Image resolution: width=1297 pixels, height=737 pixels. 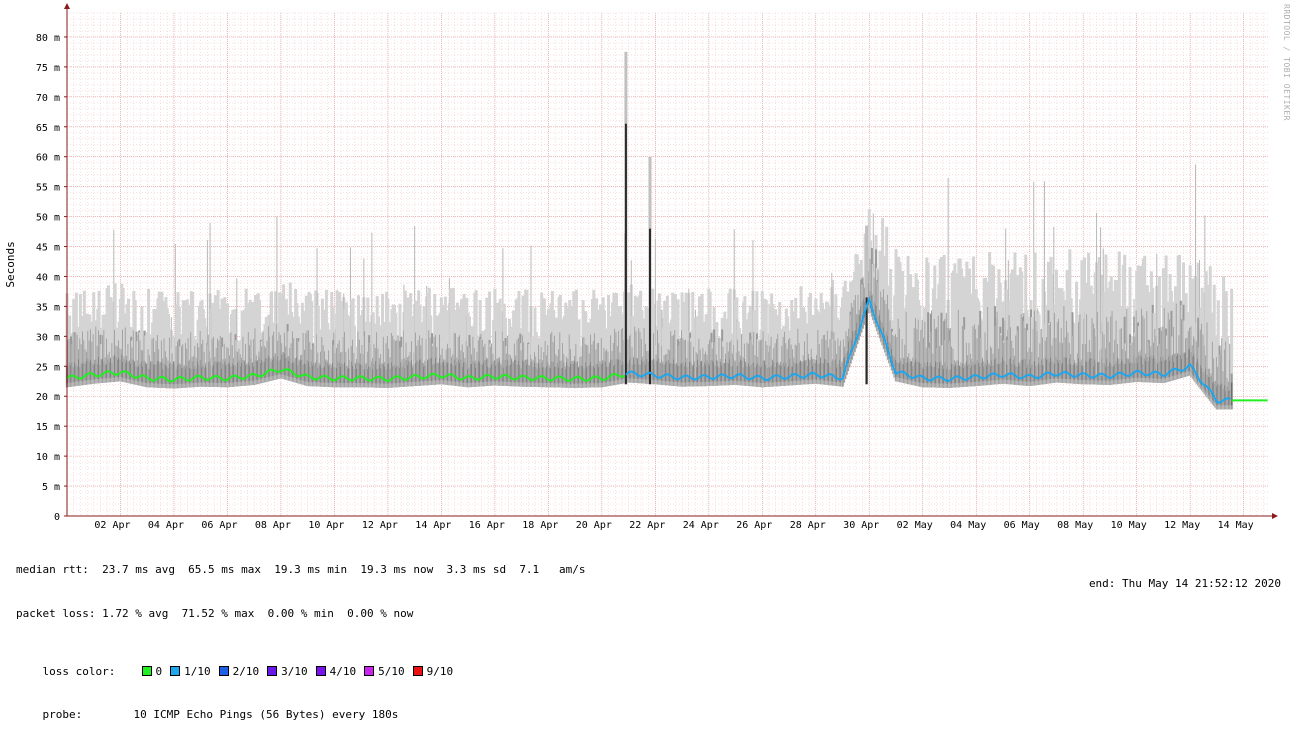 I want to click on y-tick-label: 10 m, so click(x=48, y=457).